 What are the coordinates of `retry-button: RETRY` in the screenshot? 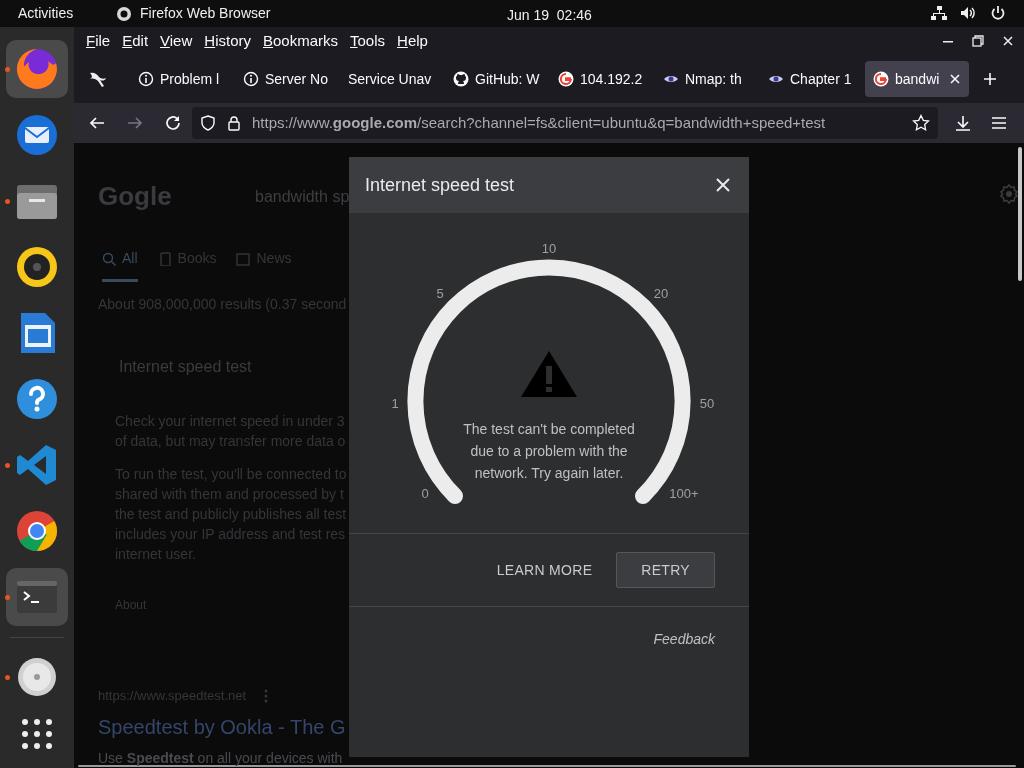 It's located at (665, 570).